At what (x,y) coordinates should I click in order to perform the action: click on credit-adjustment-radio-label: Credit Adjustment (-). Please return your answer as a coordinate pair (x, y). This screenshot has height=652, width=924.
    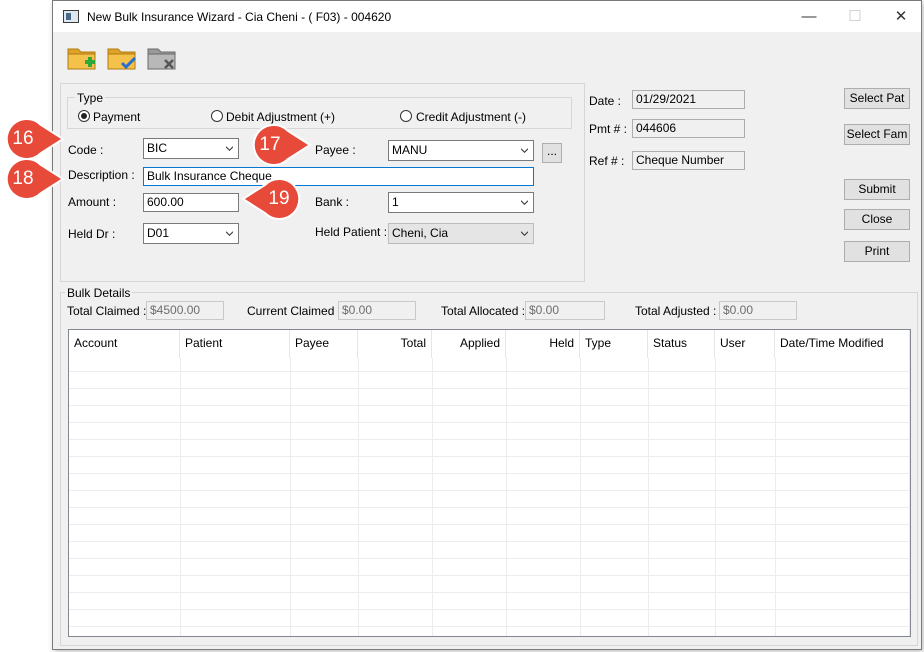
    Looking at the image, I should click on (471, 117).